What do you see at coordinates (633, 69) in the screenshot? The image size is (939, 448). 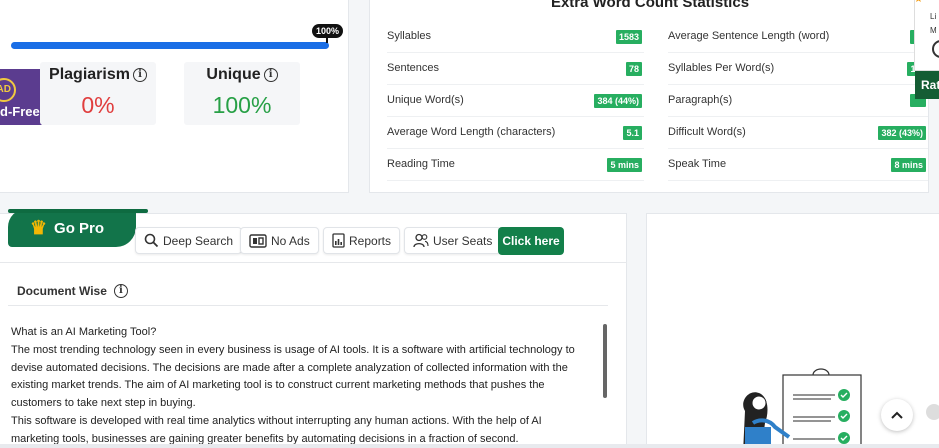 I see `stat-value-badge: 78` at bounding box center [633, 69].